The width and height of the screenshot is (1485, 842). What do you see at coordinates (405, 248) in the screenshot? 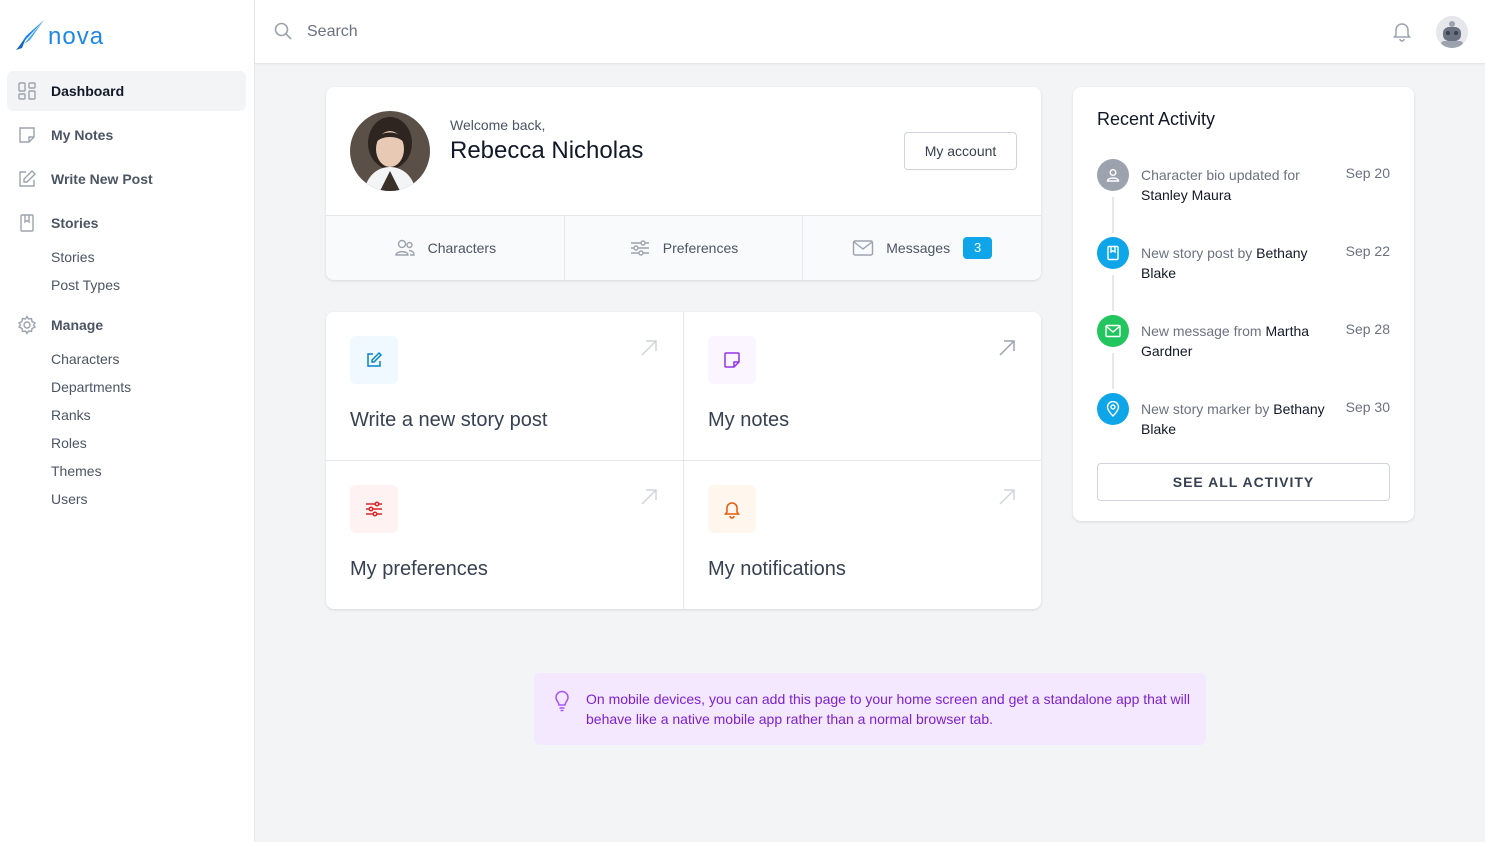
I see `users-icon` at bounding box center [405, 248].